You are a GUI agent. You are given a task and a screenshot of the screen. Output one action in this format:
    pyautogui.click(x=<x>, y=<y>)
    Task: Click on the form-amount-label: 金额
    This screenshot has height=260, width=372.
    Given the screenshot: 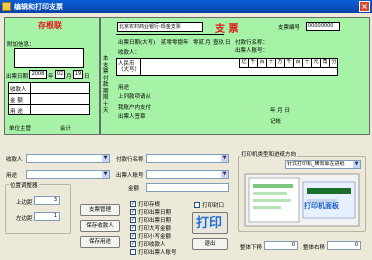 What is the action you would take?
    pyautogui.click(x=134, y=189)
    